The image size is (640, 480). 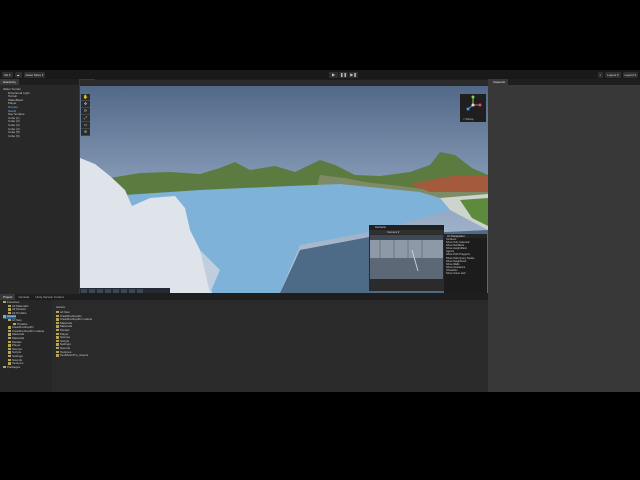 What do you see at coordinates (393, 232) in the screenshot?
I see `camera-dropdown: Camera ▾` at bounding box center [393, 232].